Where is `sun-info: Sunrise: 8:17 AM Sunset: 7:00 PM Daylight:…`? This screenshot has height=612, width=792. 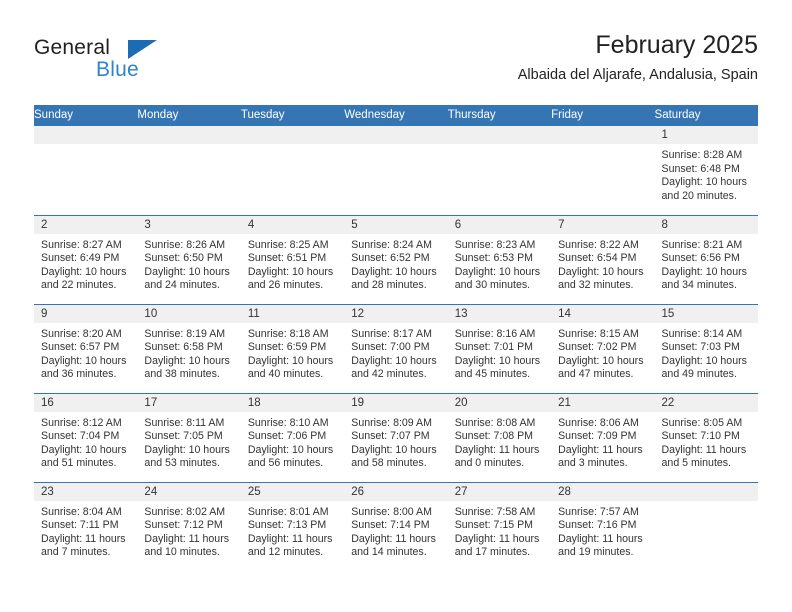
sun-info: Sunrise: 8:17 AM Sunset: 7:00 PM Daylight:… is located at coordinates (395, 352).